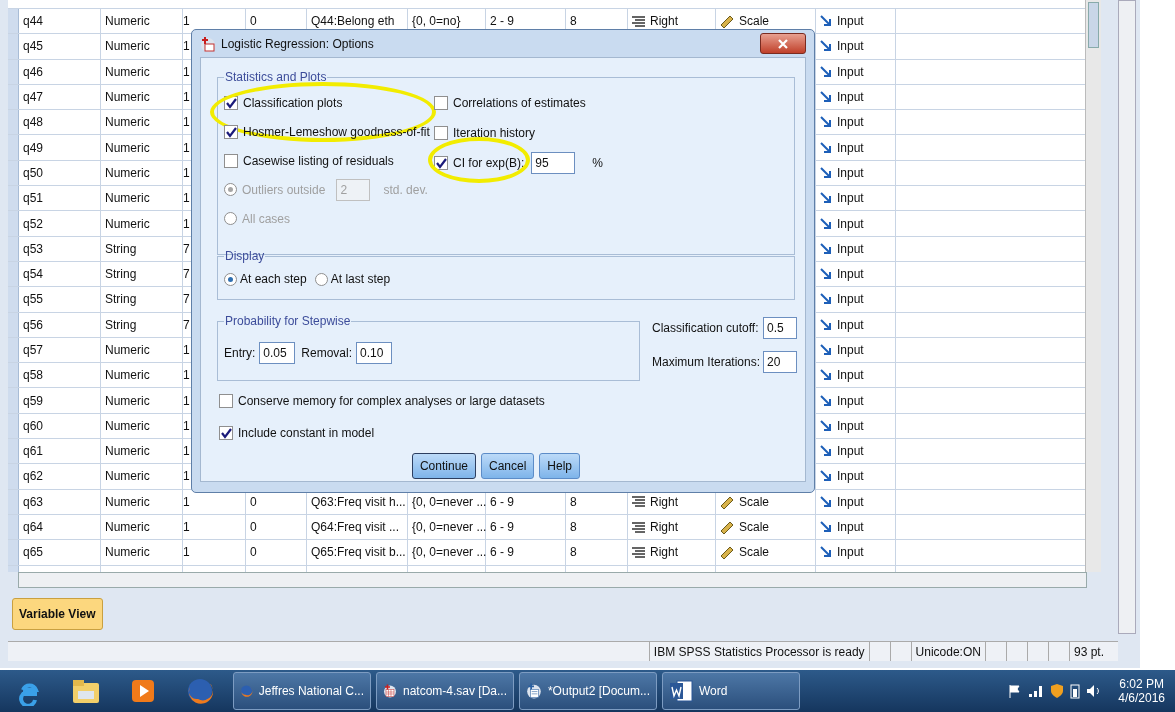  What do you see at coordinates (502, 21) in the screenshot?
I see `table-cell: 2 - 9` at bounding box center [502, 21].